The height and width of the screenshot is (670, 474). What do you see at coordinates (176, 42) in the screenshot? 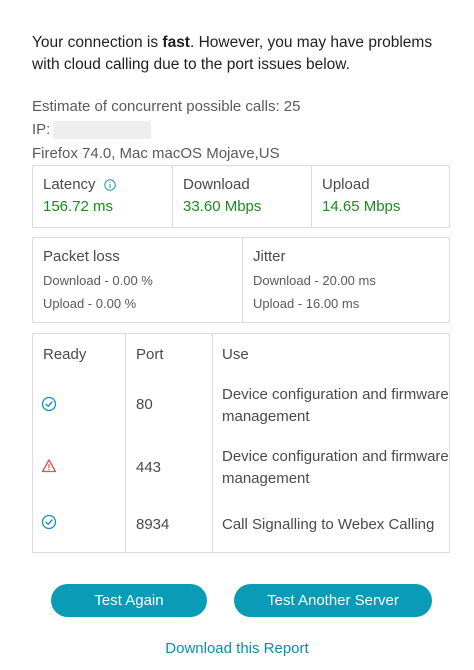
I see `connection-speed-word: fast` at bounding box center [176, 42].